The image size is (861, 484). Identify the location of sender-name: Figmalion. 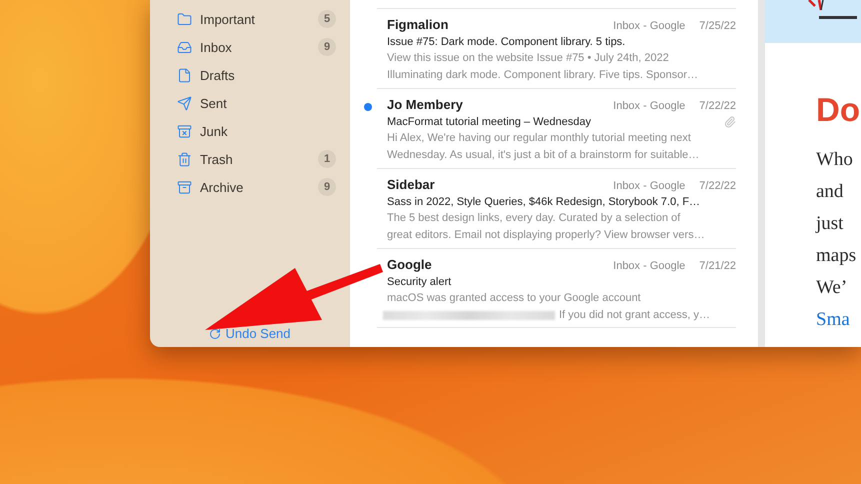
(418, 24).